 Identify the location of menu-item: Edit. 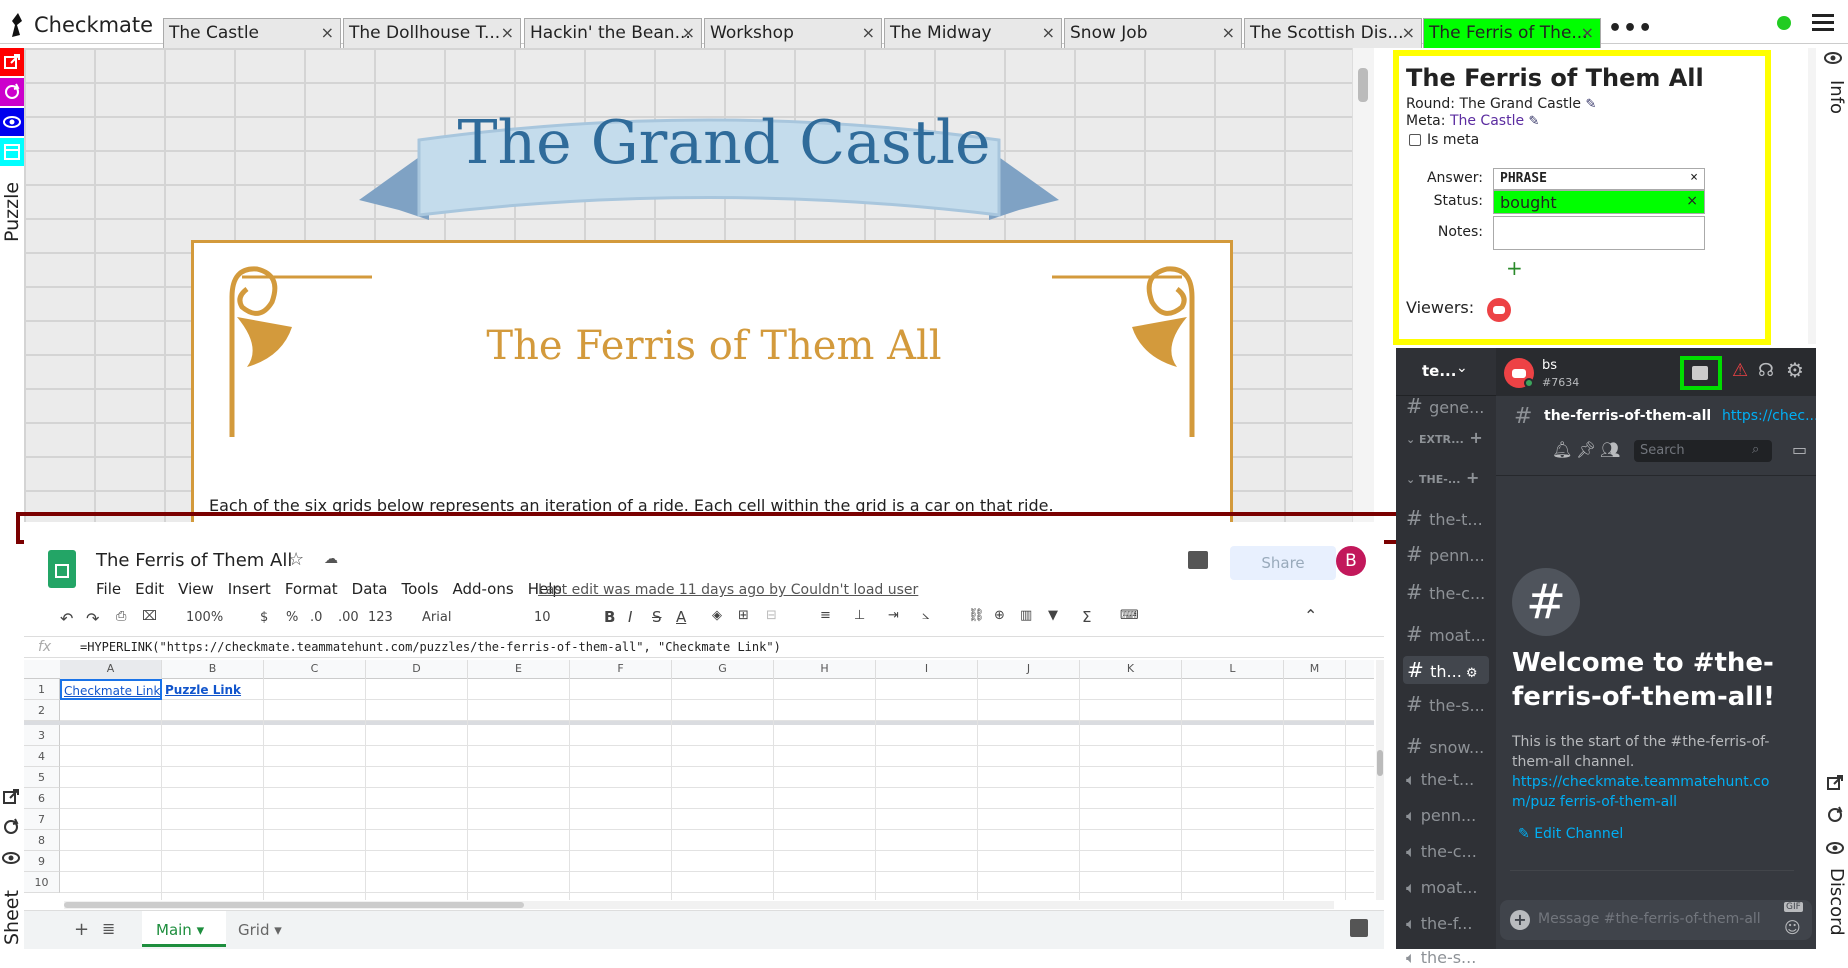
(149, 589).